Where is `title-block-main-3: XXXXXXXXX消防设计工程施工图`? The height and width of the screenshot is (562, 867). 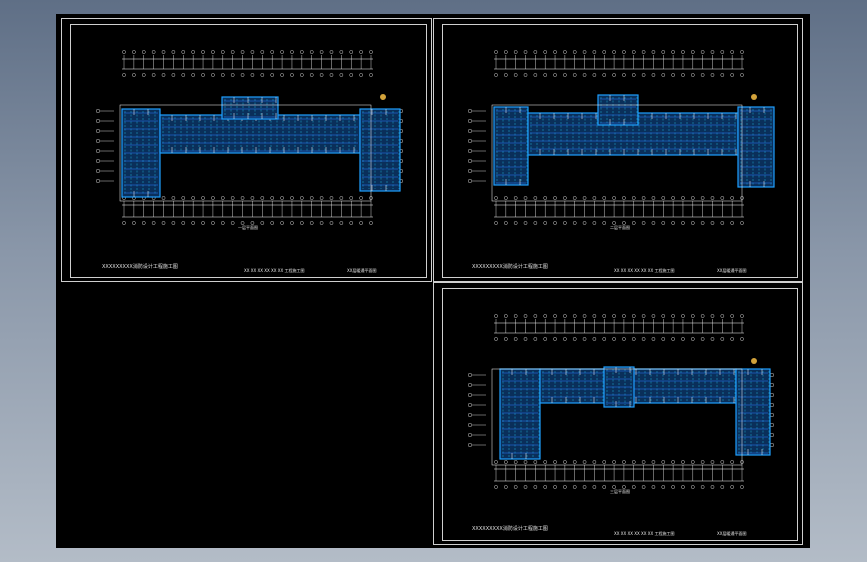
title-block-main-3: XXXXXXXXX消防设计工程施工图 is located at coordinates (510, 529).